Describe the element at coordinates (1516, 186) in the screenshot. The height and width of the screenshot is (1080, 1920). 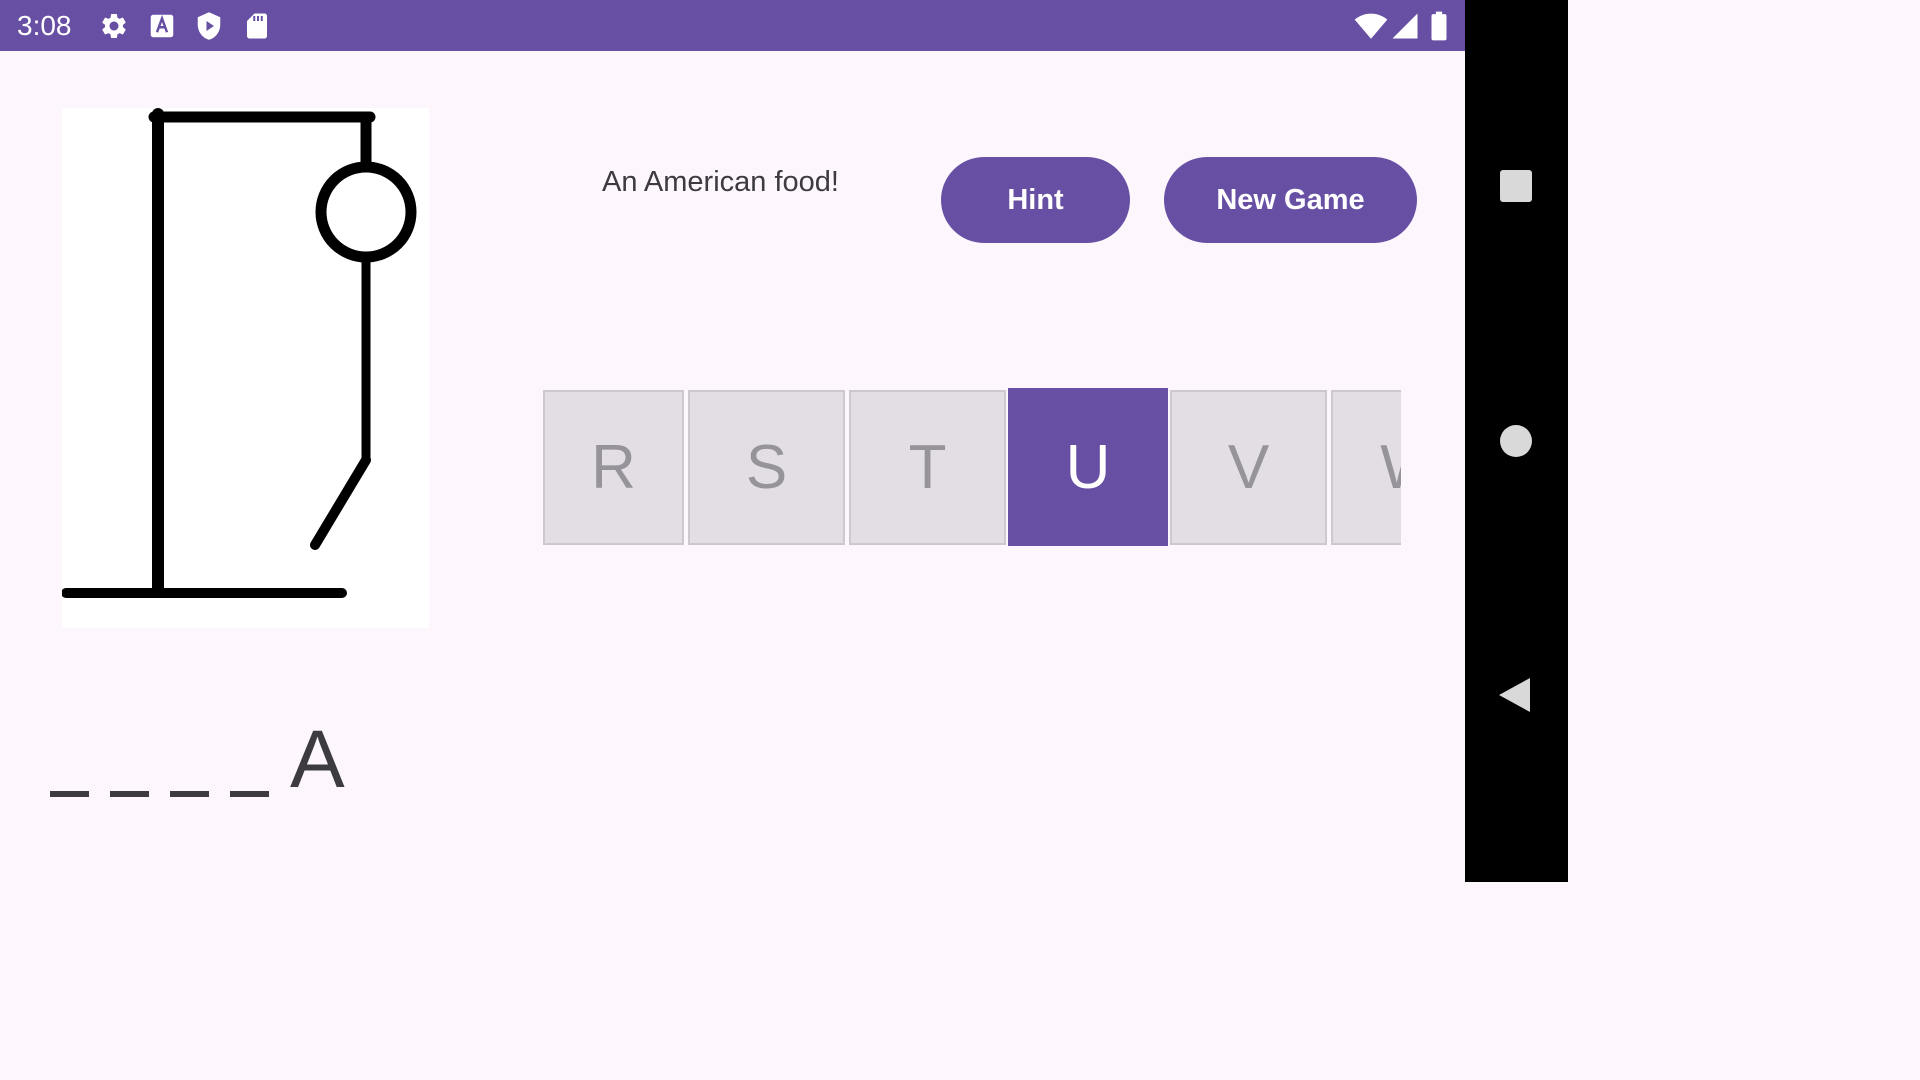
I see `recents-icon` at that location.